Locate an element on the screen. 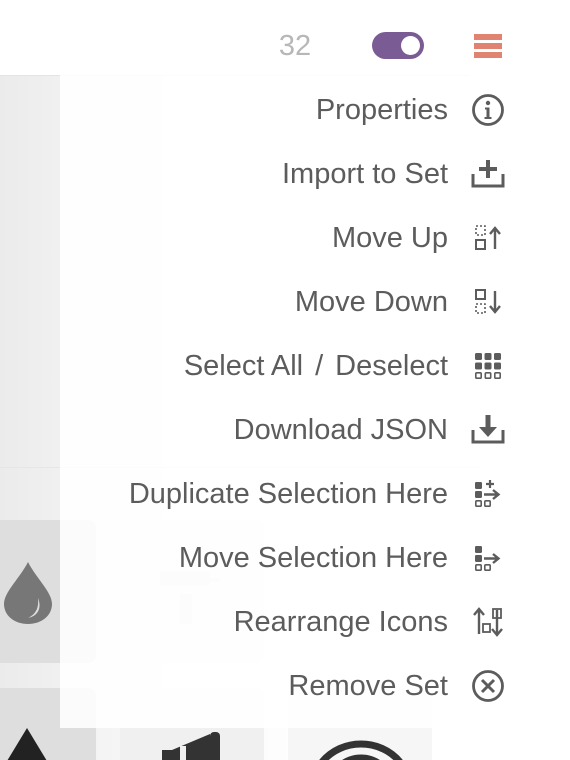 Image resolution: width=570 pixels, height=760 pixels. move-selection-icon is located at coordinates (488, 558).